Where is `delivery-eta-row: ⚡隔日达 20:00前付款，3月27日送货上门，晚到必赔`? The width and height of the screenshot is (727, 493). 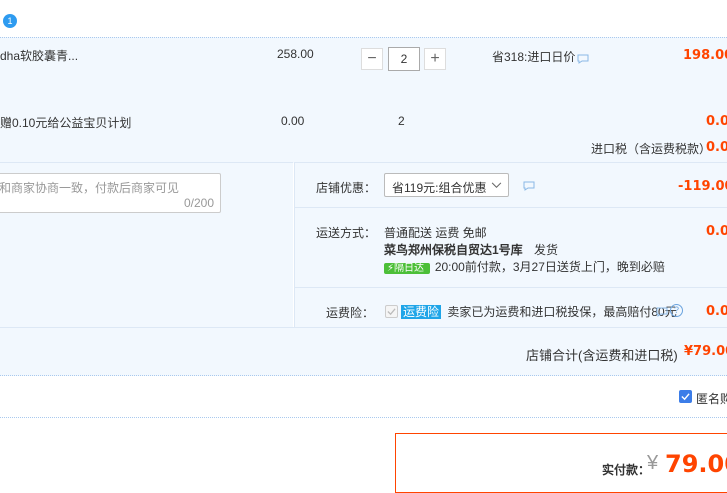
delivery-eta-row: ⚡隔日达 20:00前付款，3月27日送货上门，晚到必赔 is located at coordinates (524, 266).